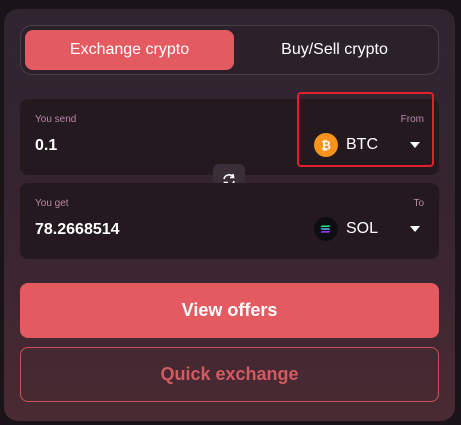 This screenshot has height=425, width=461. Describe the element at coordinates (129, 50) in the screenshot. I see `tab-exchange-crypto: Exchange crypto` at that location.